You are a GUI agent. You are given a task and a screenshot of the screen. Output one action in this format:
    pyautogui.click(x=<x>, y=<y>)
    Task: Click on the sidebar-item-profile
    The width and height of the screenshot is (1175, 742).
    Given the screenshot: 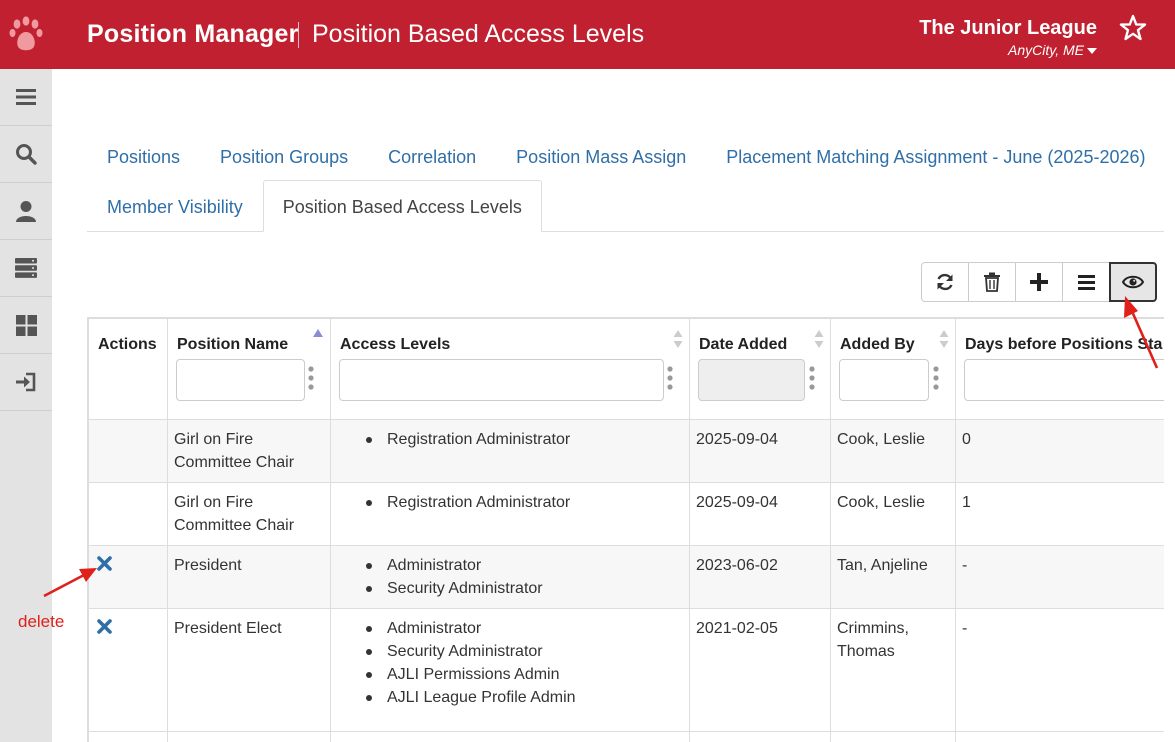 What is the action you would take?
    pyautogui.click(x=26, y=211)
    